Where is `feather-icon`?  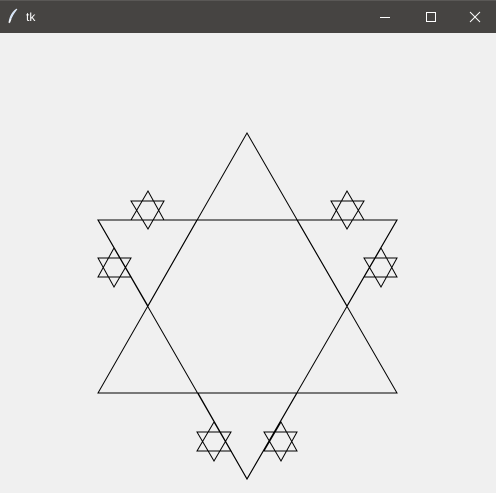
feather-icon is located at coordinates (13, 16).